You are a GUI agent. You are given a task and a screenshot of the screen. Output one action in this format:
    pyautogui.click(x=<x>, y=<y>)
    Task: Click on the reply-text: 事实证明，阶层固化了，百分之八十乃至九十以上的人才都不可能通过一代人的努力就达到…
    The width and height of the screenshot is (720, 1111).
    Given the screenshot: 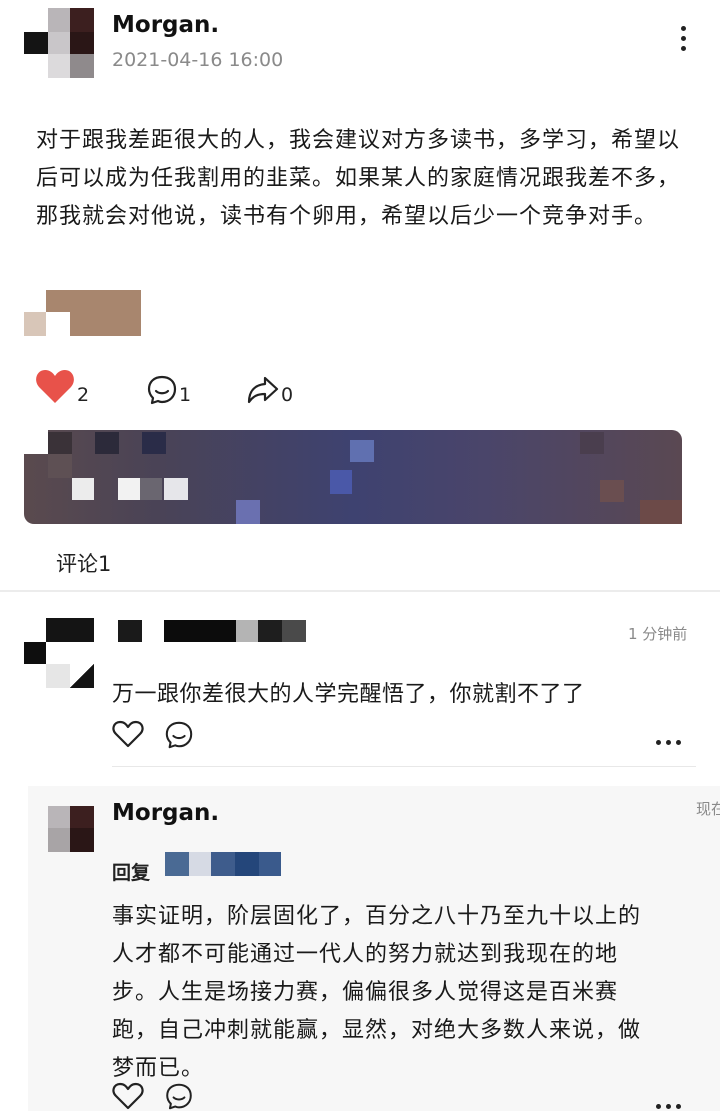 What is the action you would take?
    pyautogui.click(x=377, y=992)
    